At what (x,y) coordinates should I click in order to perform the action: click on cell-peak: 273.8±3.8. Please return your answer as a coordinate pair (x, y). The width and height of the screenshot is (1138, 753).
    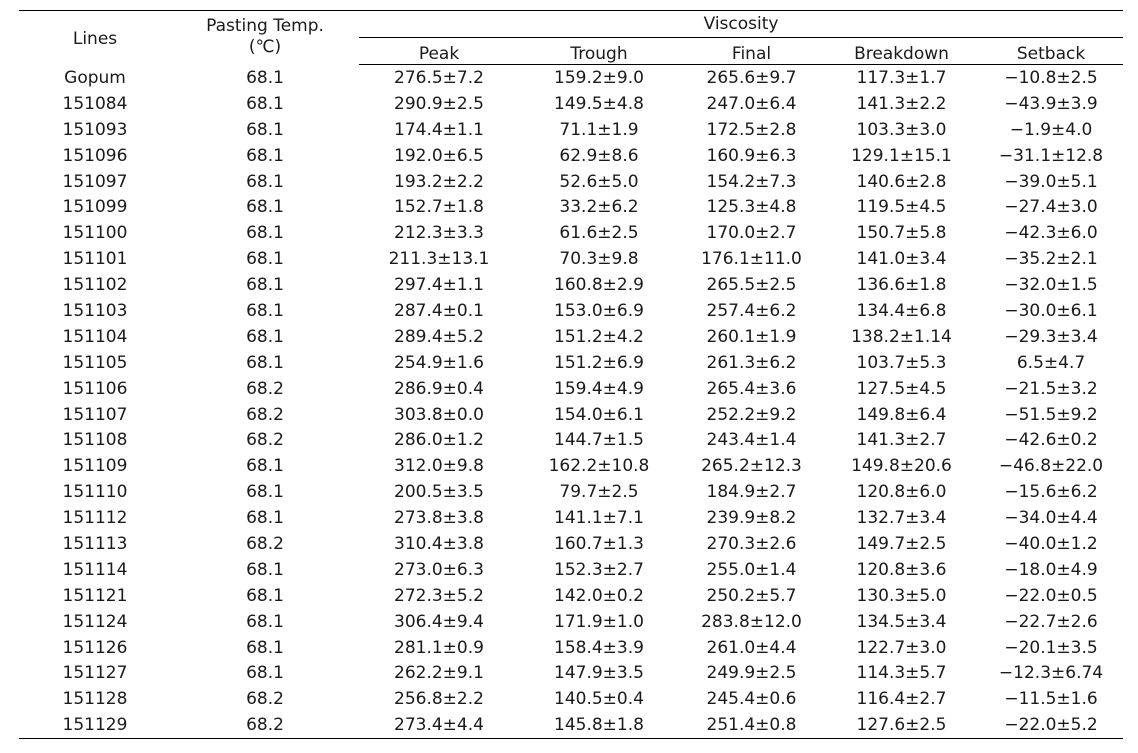
    Looking at the image, I should click on (439, 518).